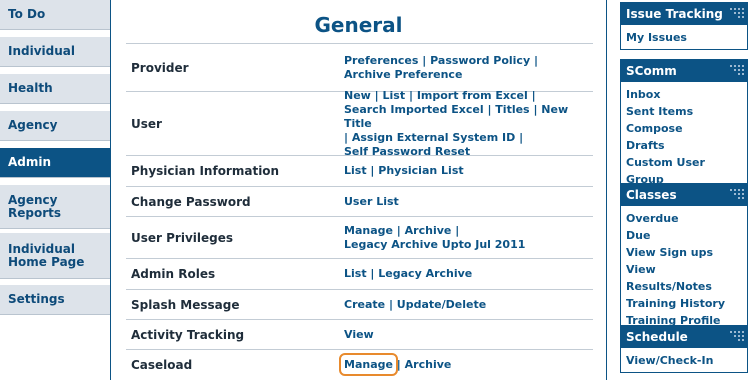  I want to click on sidebar-item-label: Admin, so click(30, 162).